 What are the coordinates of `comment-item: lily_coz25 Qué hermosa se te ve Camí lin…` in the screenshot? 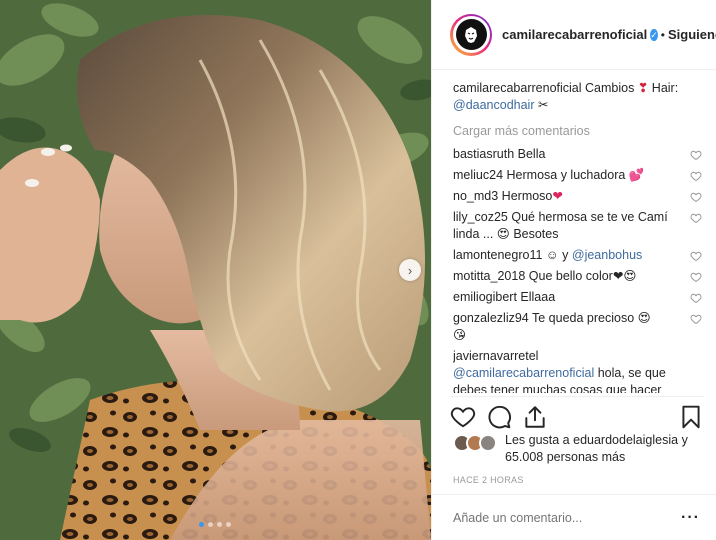 It's located at (577, 226).